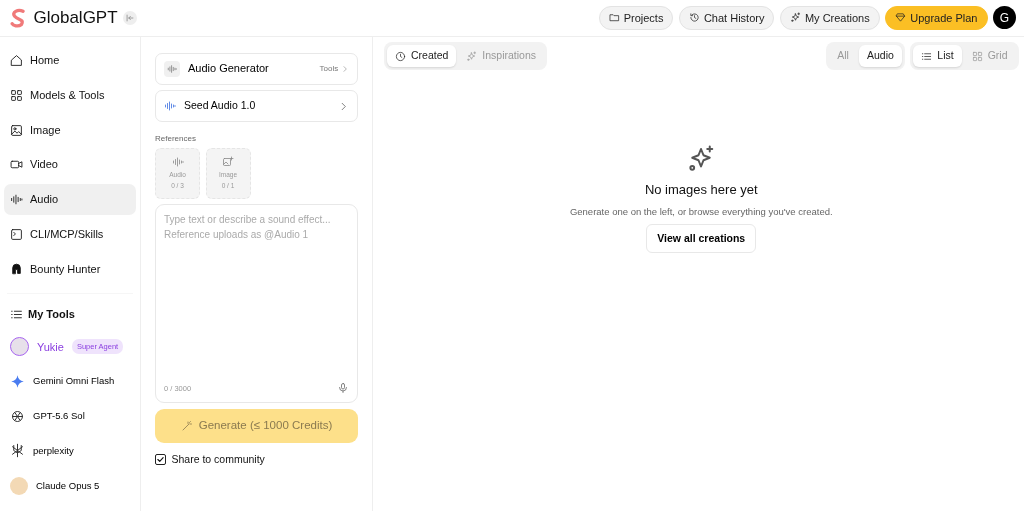  I want to click on checkmark-icon, so click(160, 459).